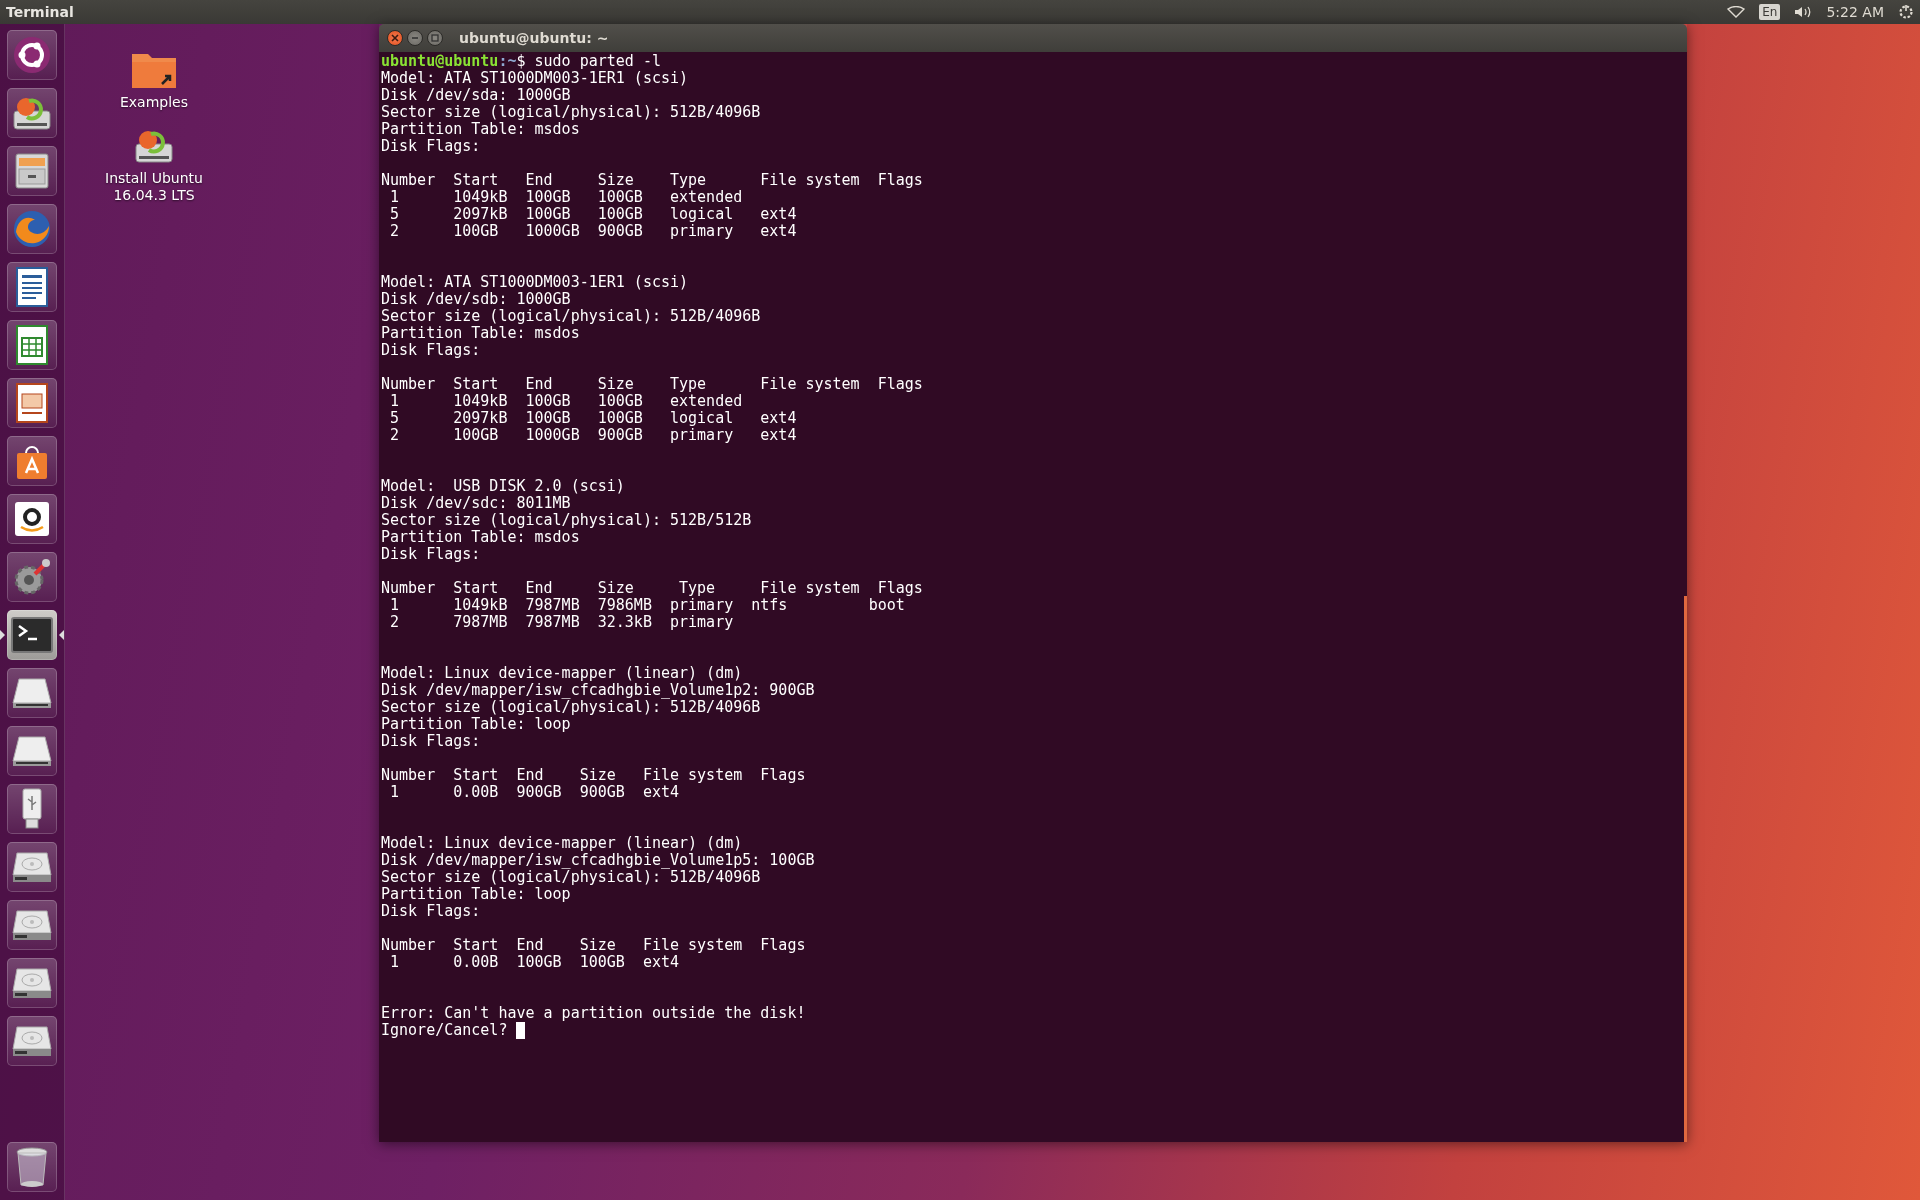 Image resolution: width=1920 pixels, height=1200 pixels. What do you see at coordinates (61, 635) in the screenshot?
I see `focus-indicator-icon` at bounding box center [61, 635].